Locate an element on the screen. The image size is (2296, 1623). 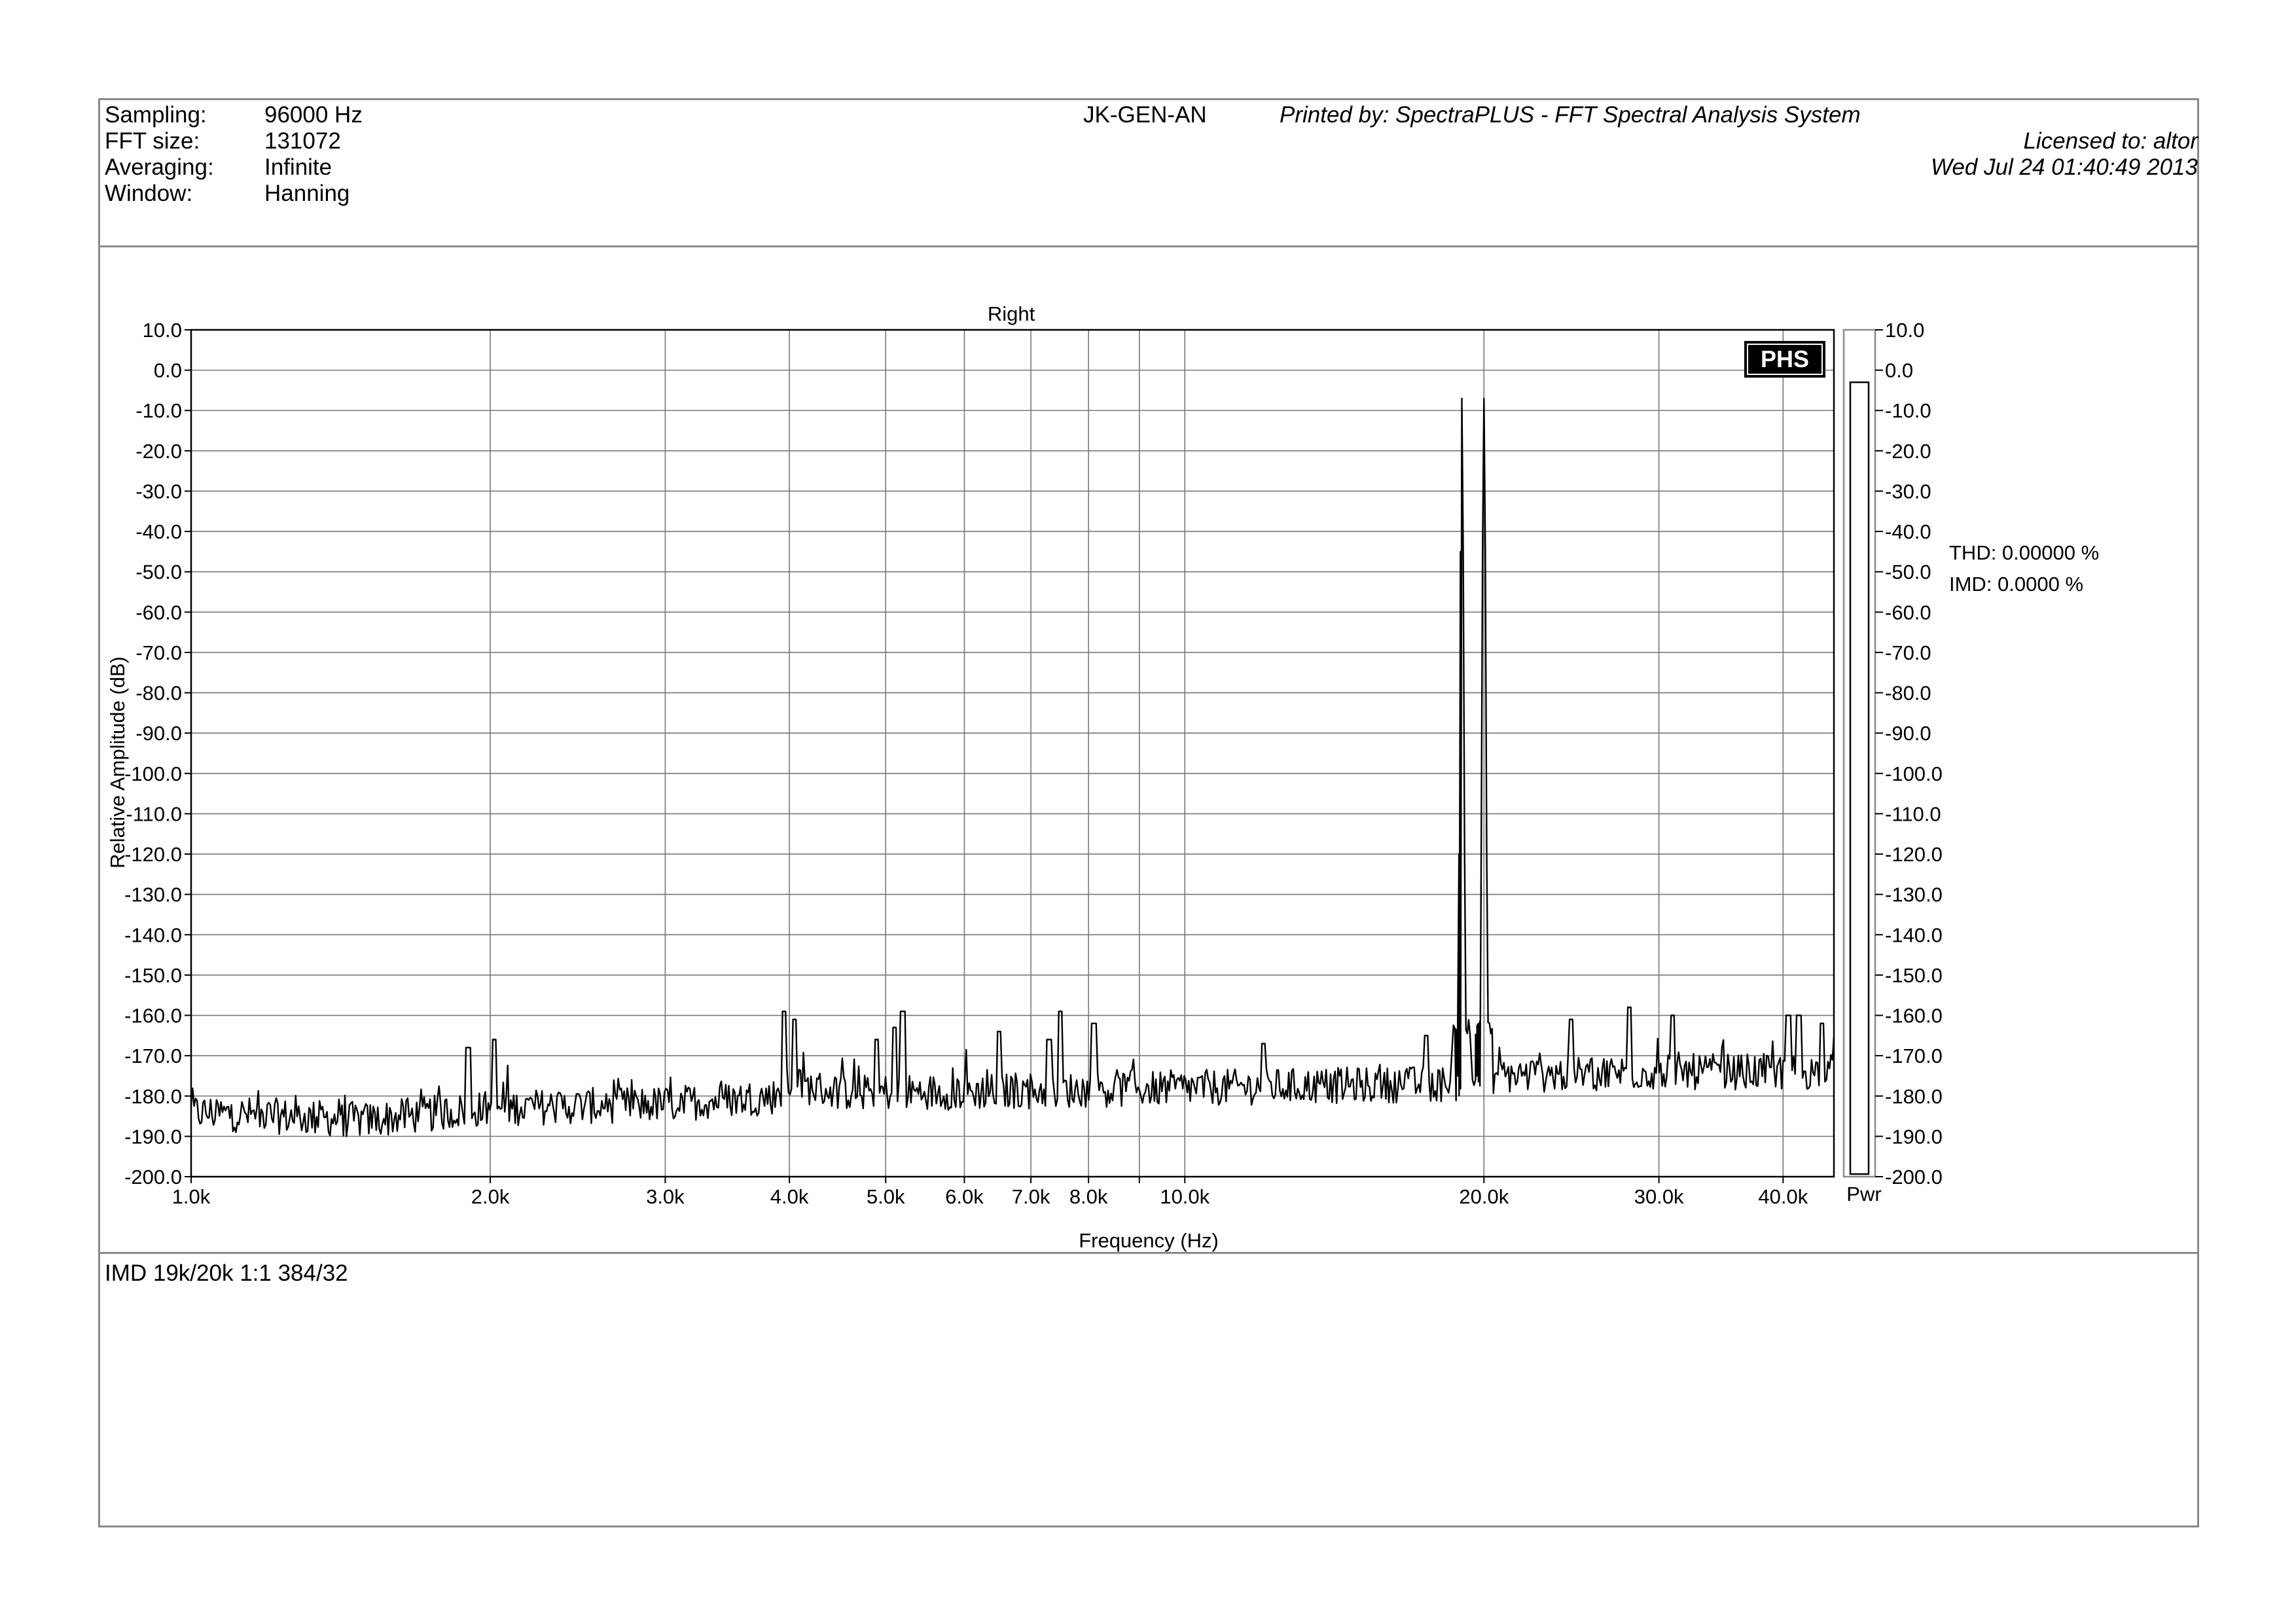
x-tick-label: 5.0k is located at coordinates (886, 1196).